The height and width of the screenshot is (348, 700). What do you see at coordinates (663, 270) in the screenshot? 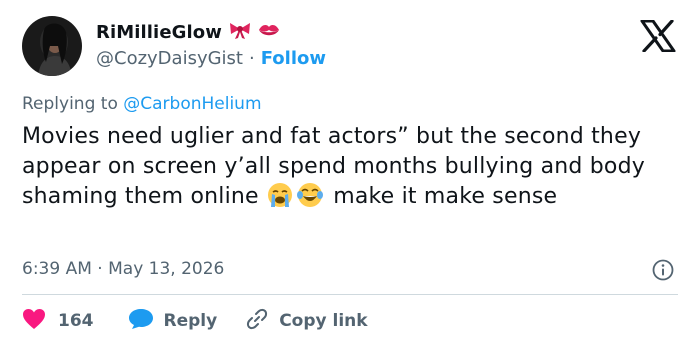
I see `info-icon` at bounding box center [663, 270].